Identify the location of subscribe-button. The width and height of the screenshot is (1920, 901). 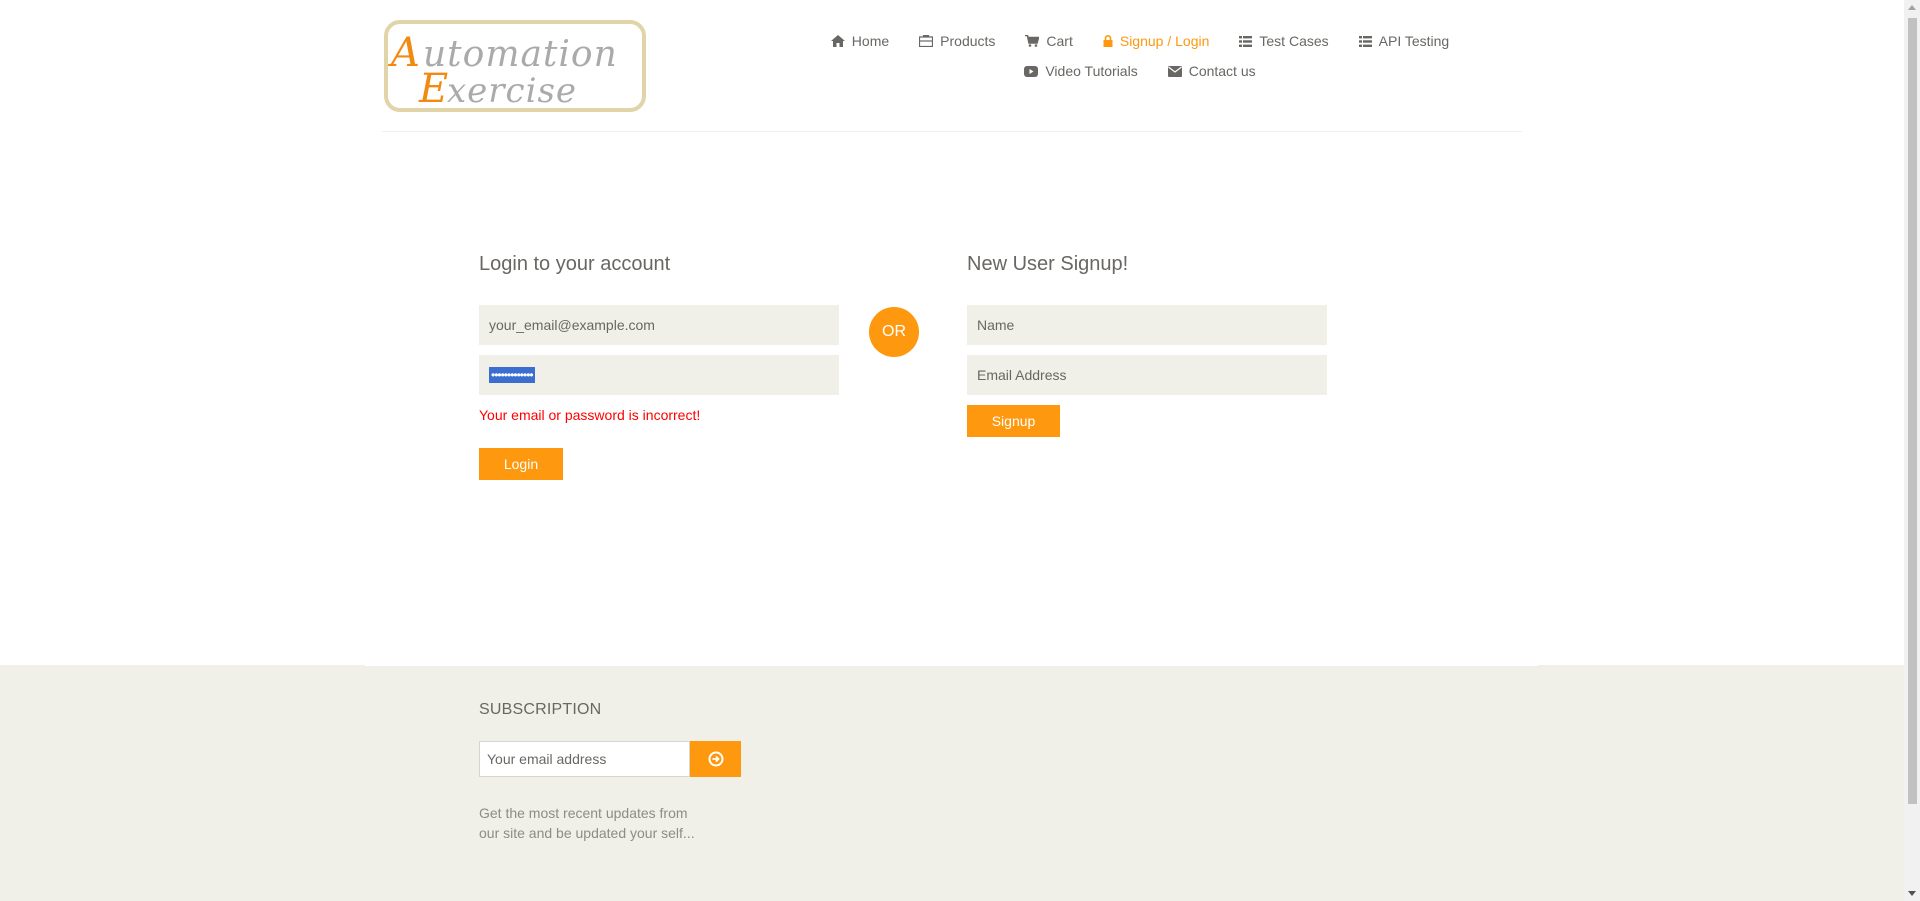
(715, 759).